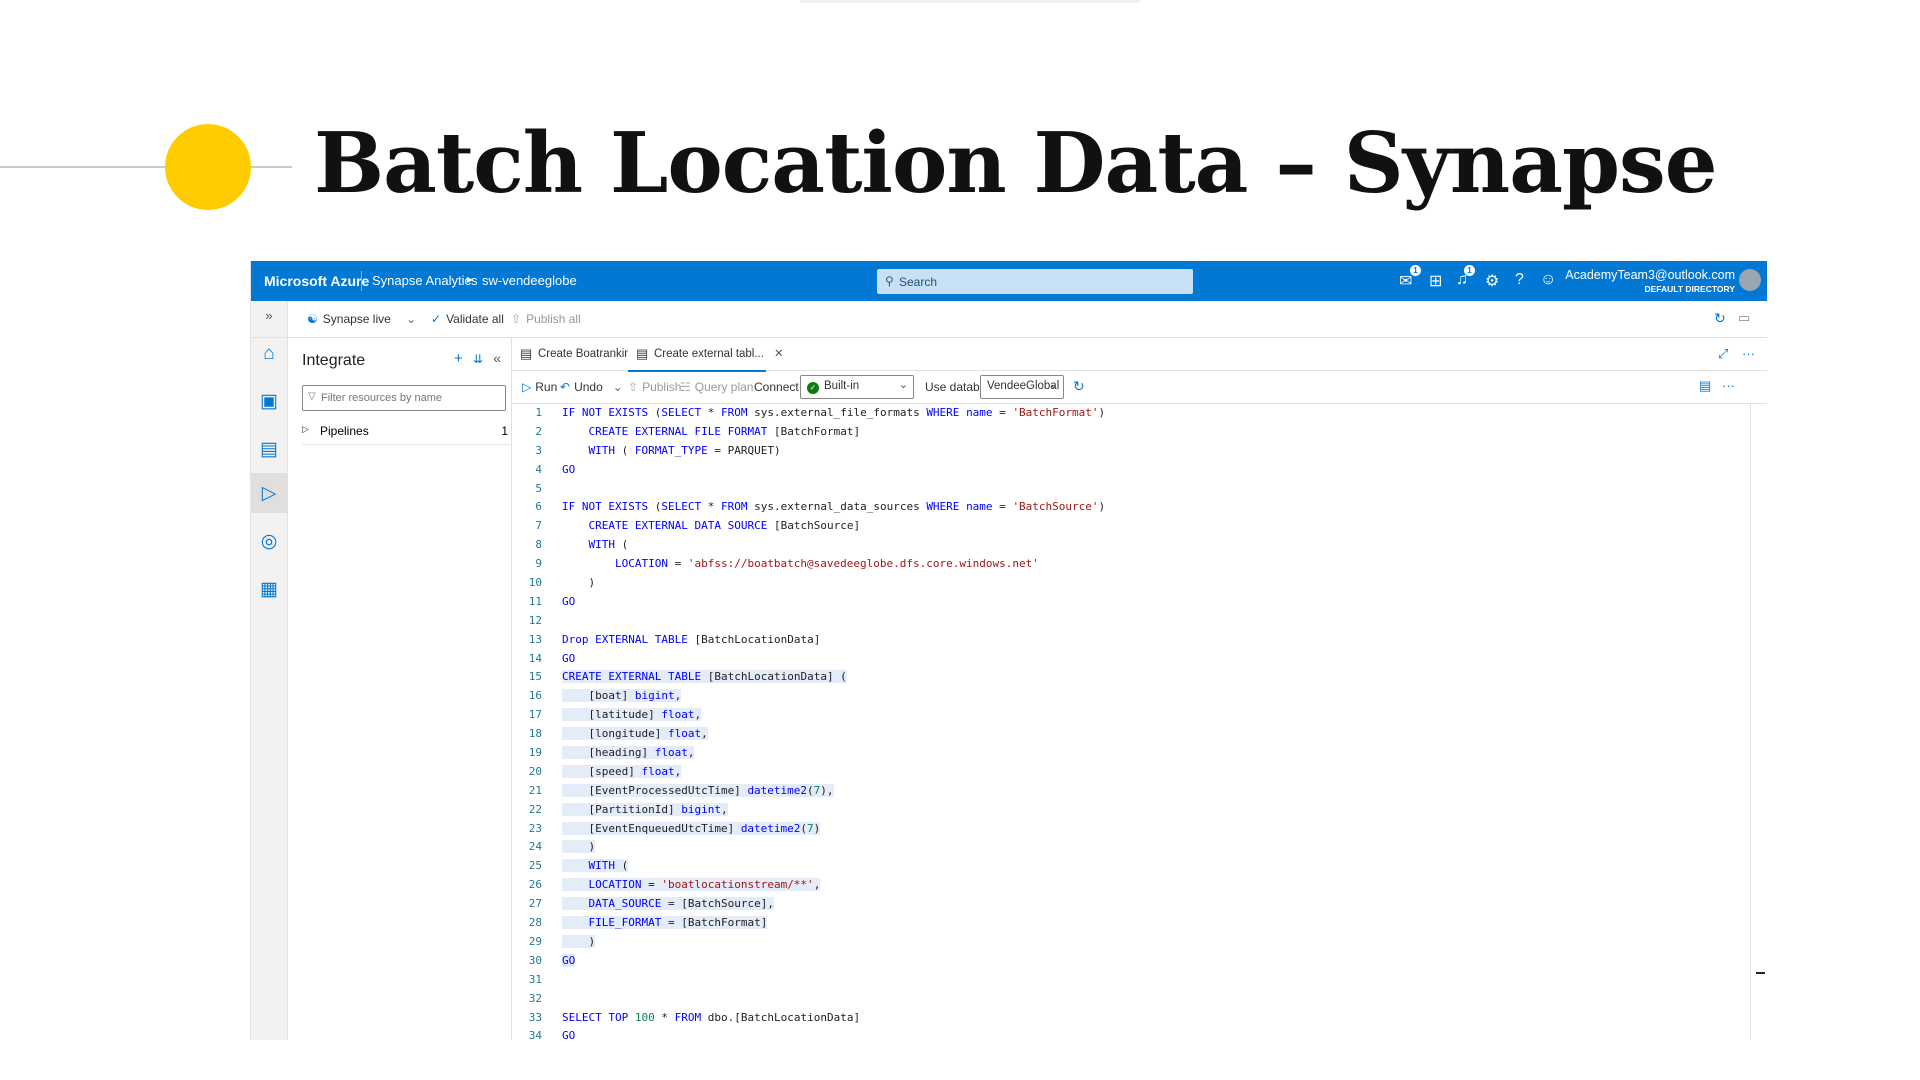 The width and height of the screenshot is (1920, 1080). I want to click on code-line: 34 GO, so click(1132, 1033).